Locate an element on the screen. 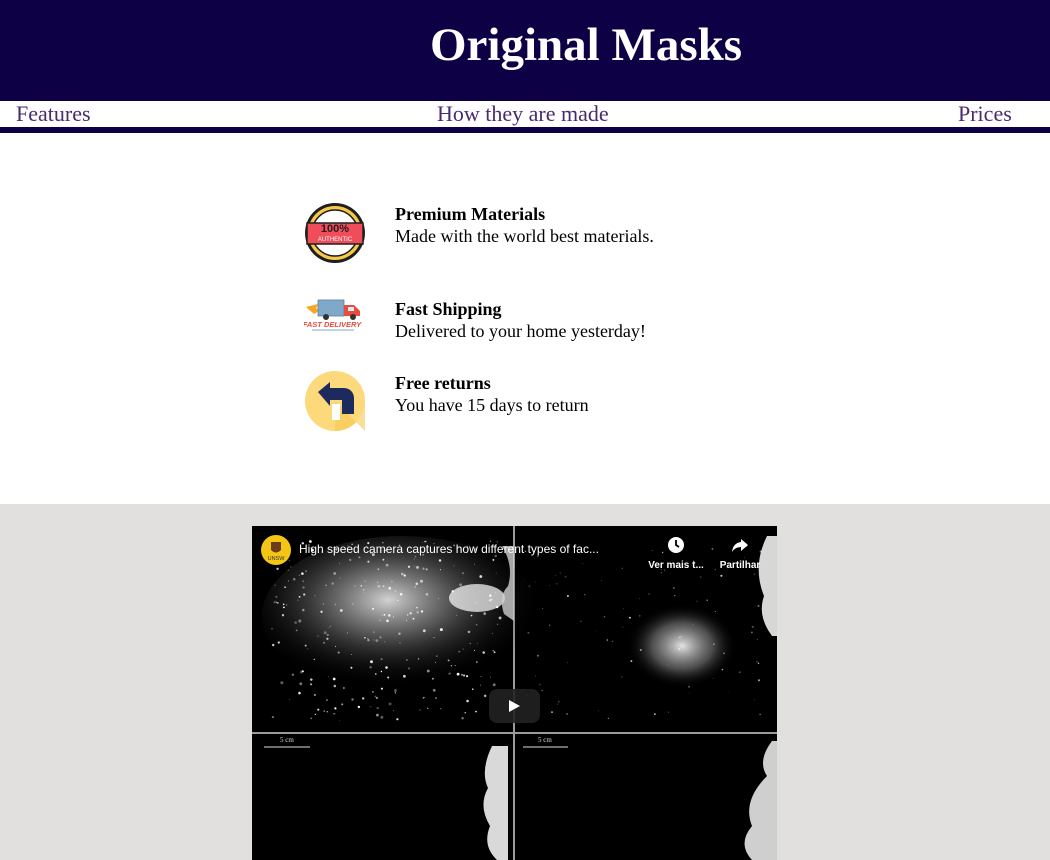 The height and width of the screenshot is (860, 1050). feature-title: Premium Materials is located at coordinates (470, 214).